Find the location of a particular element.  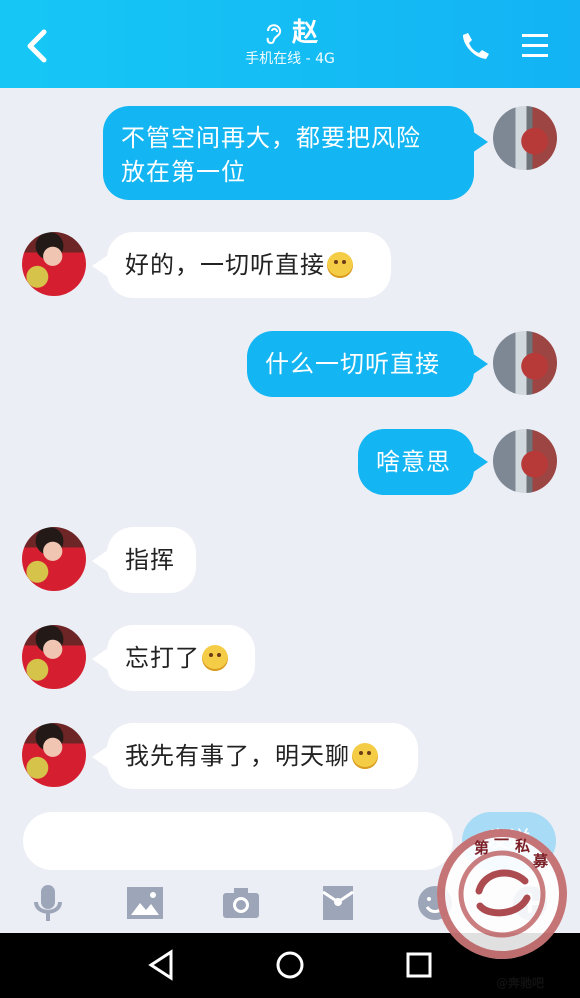

source-watermark: @奔驰吧 is located at coordinates (520, 983).